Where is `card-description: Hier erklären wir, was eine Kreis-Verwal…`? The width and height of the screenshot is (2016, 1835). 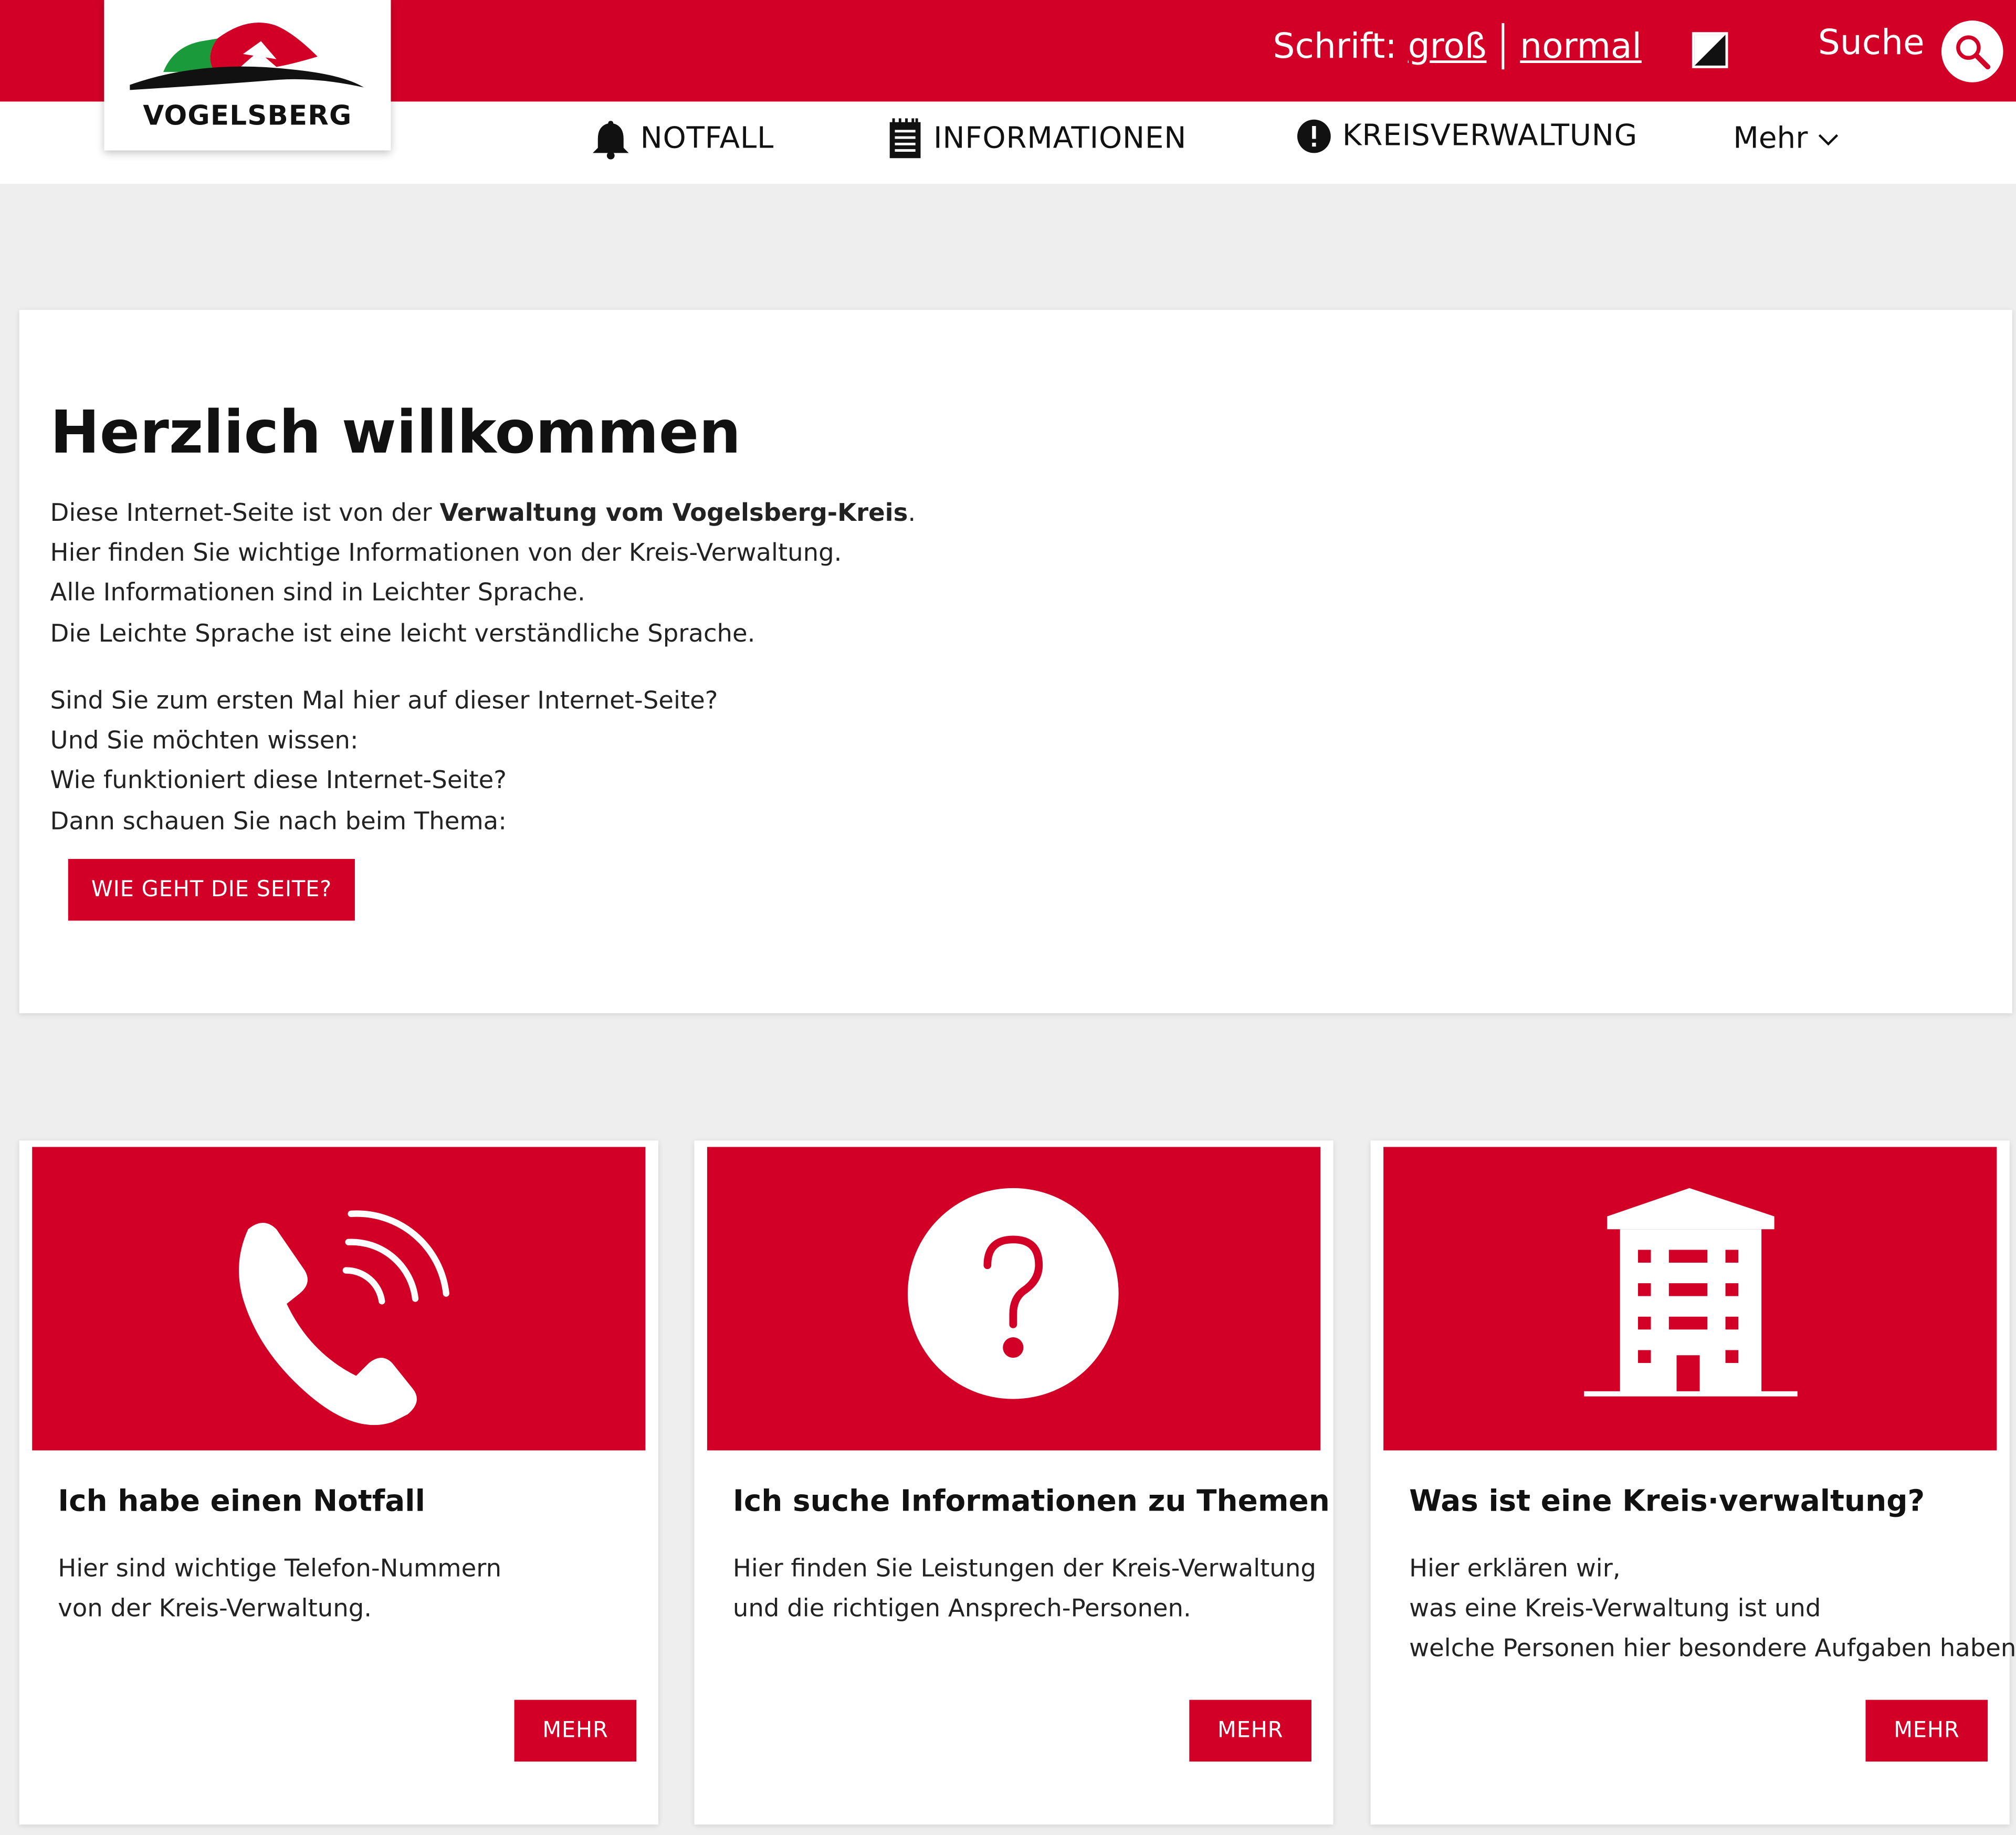 card-description: Hier erklären wir, was eine Kreis-Verwal… is located at coordinates (1712, 1609).